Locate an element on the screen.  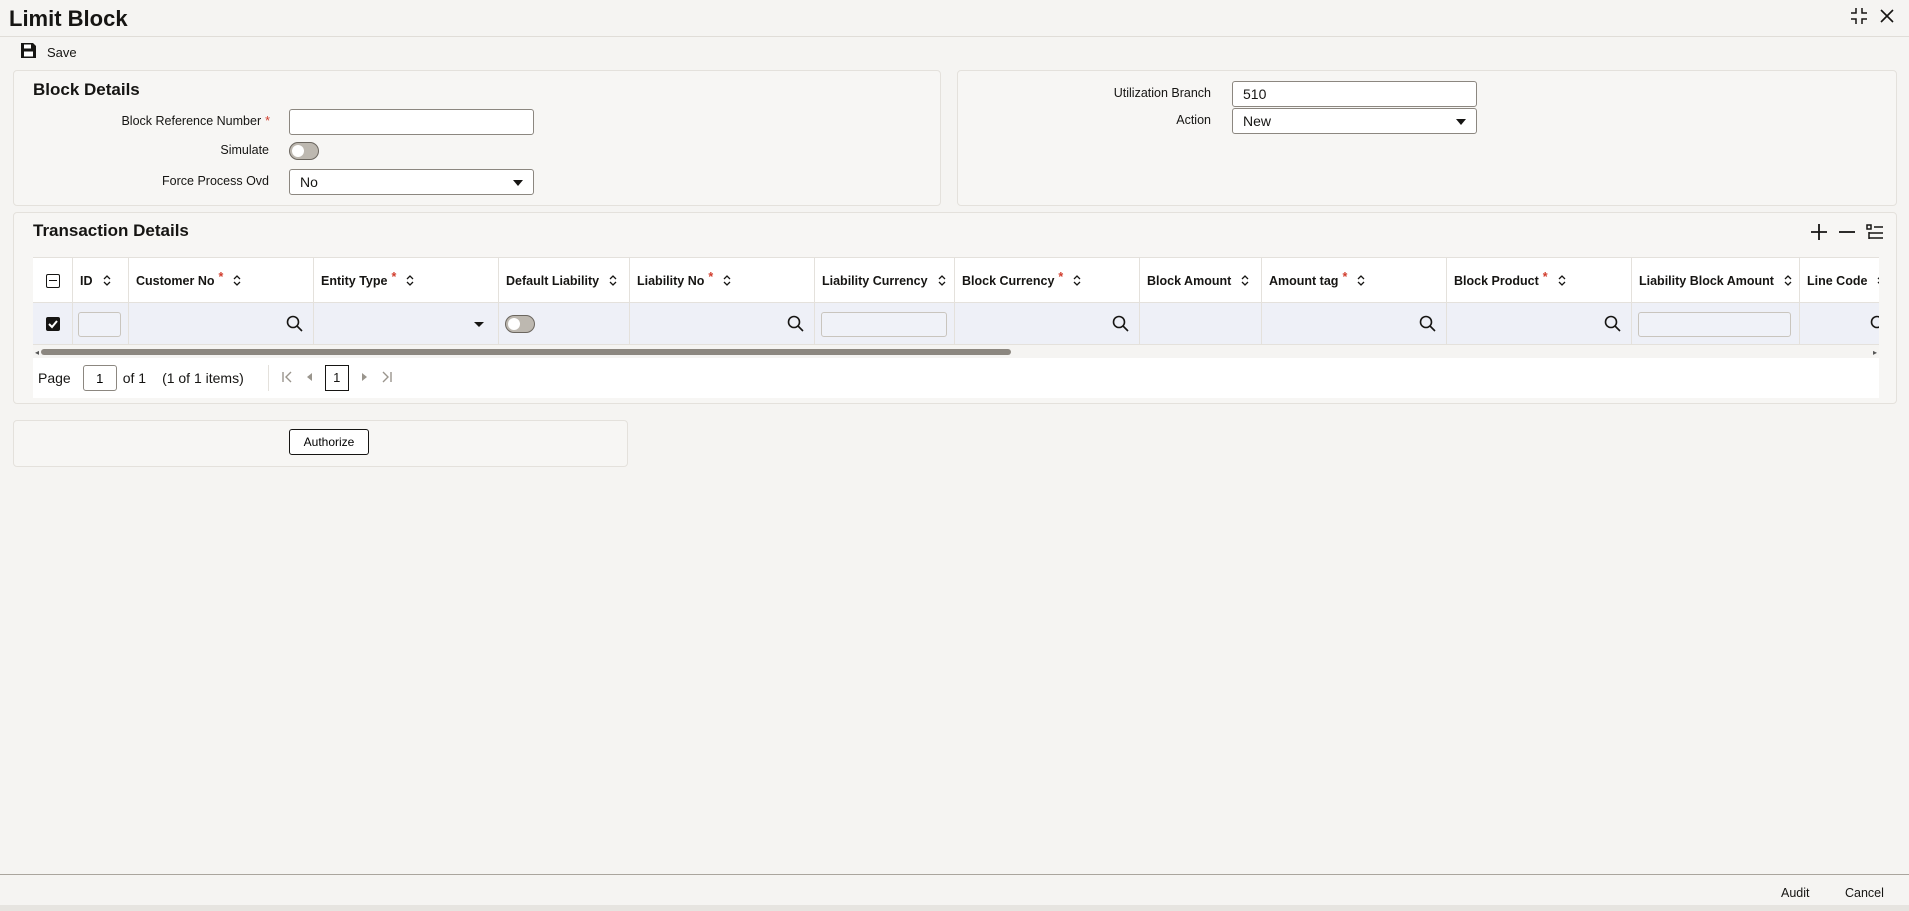
block-product-cell is located at coordinates (1539, 324).